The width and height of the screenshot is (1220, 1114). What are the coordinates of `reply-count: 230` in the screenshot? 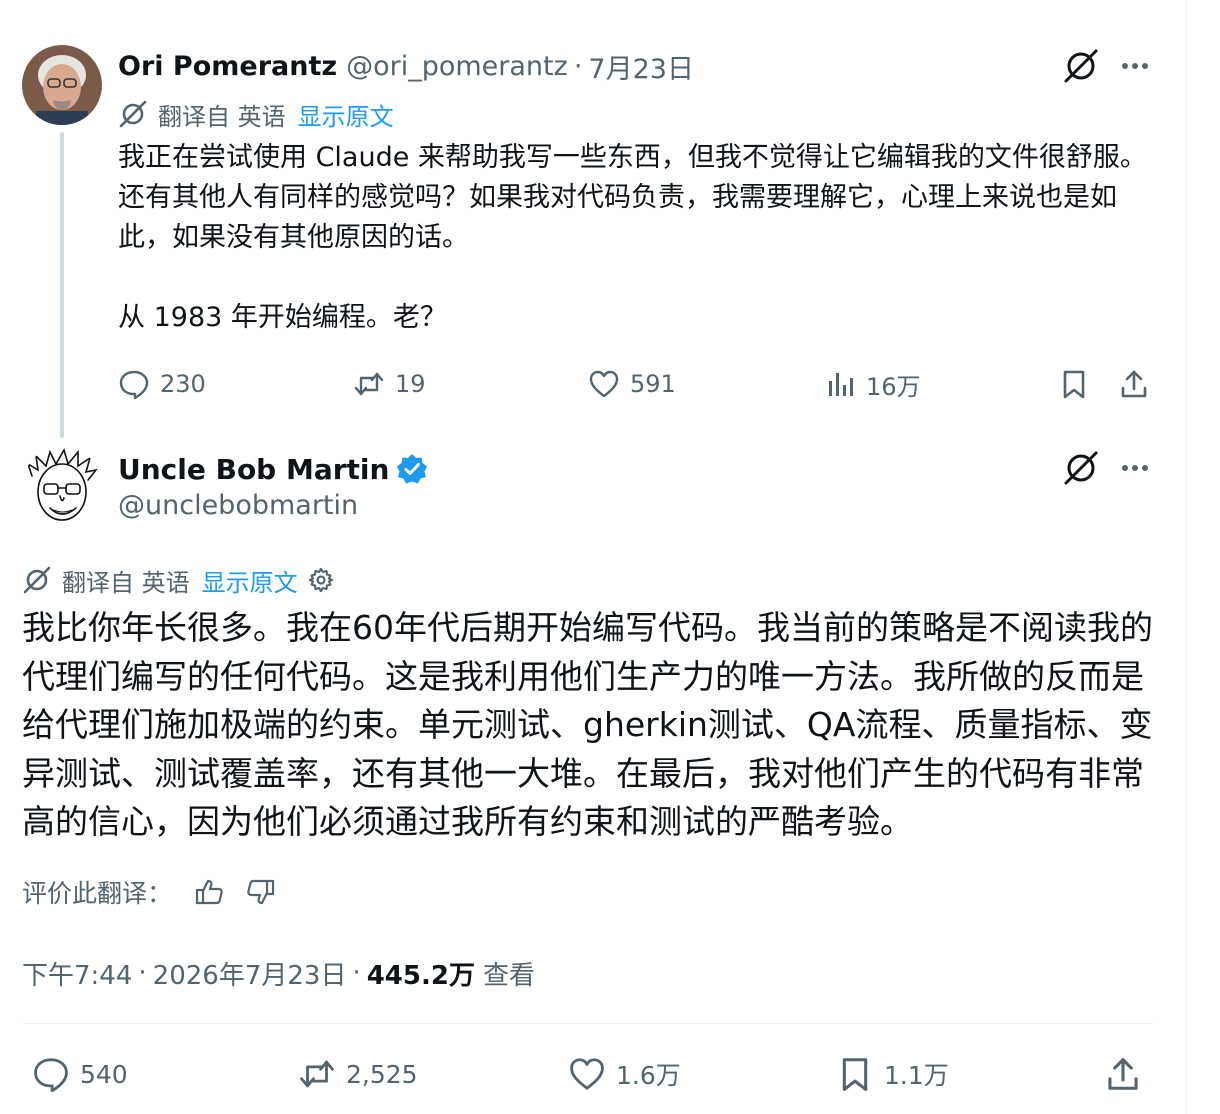 It's located at (183, 384).